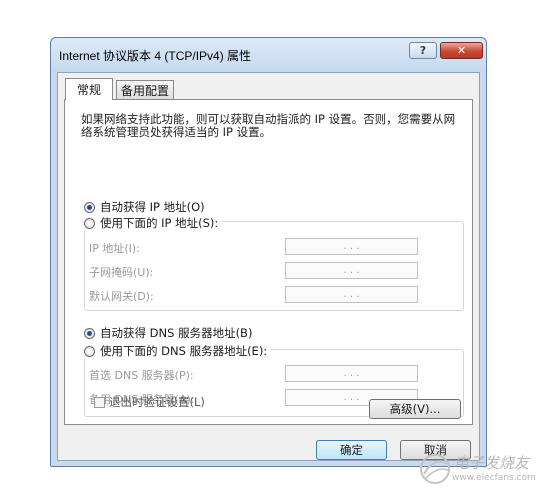 The width and height of the screenshot is (550, 498). Describe the element at coordinates (99, 402) in the screenshot. I see `checkbox-icon` at that location.